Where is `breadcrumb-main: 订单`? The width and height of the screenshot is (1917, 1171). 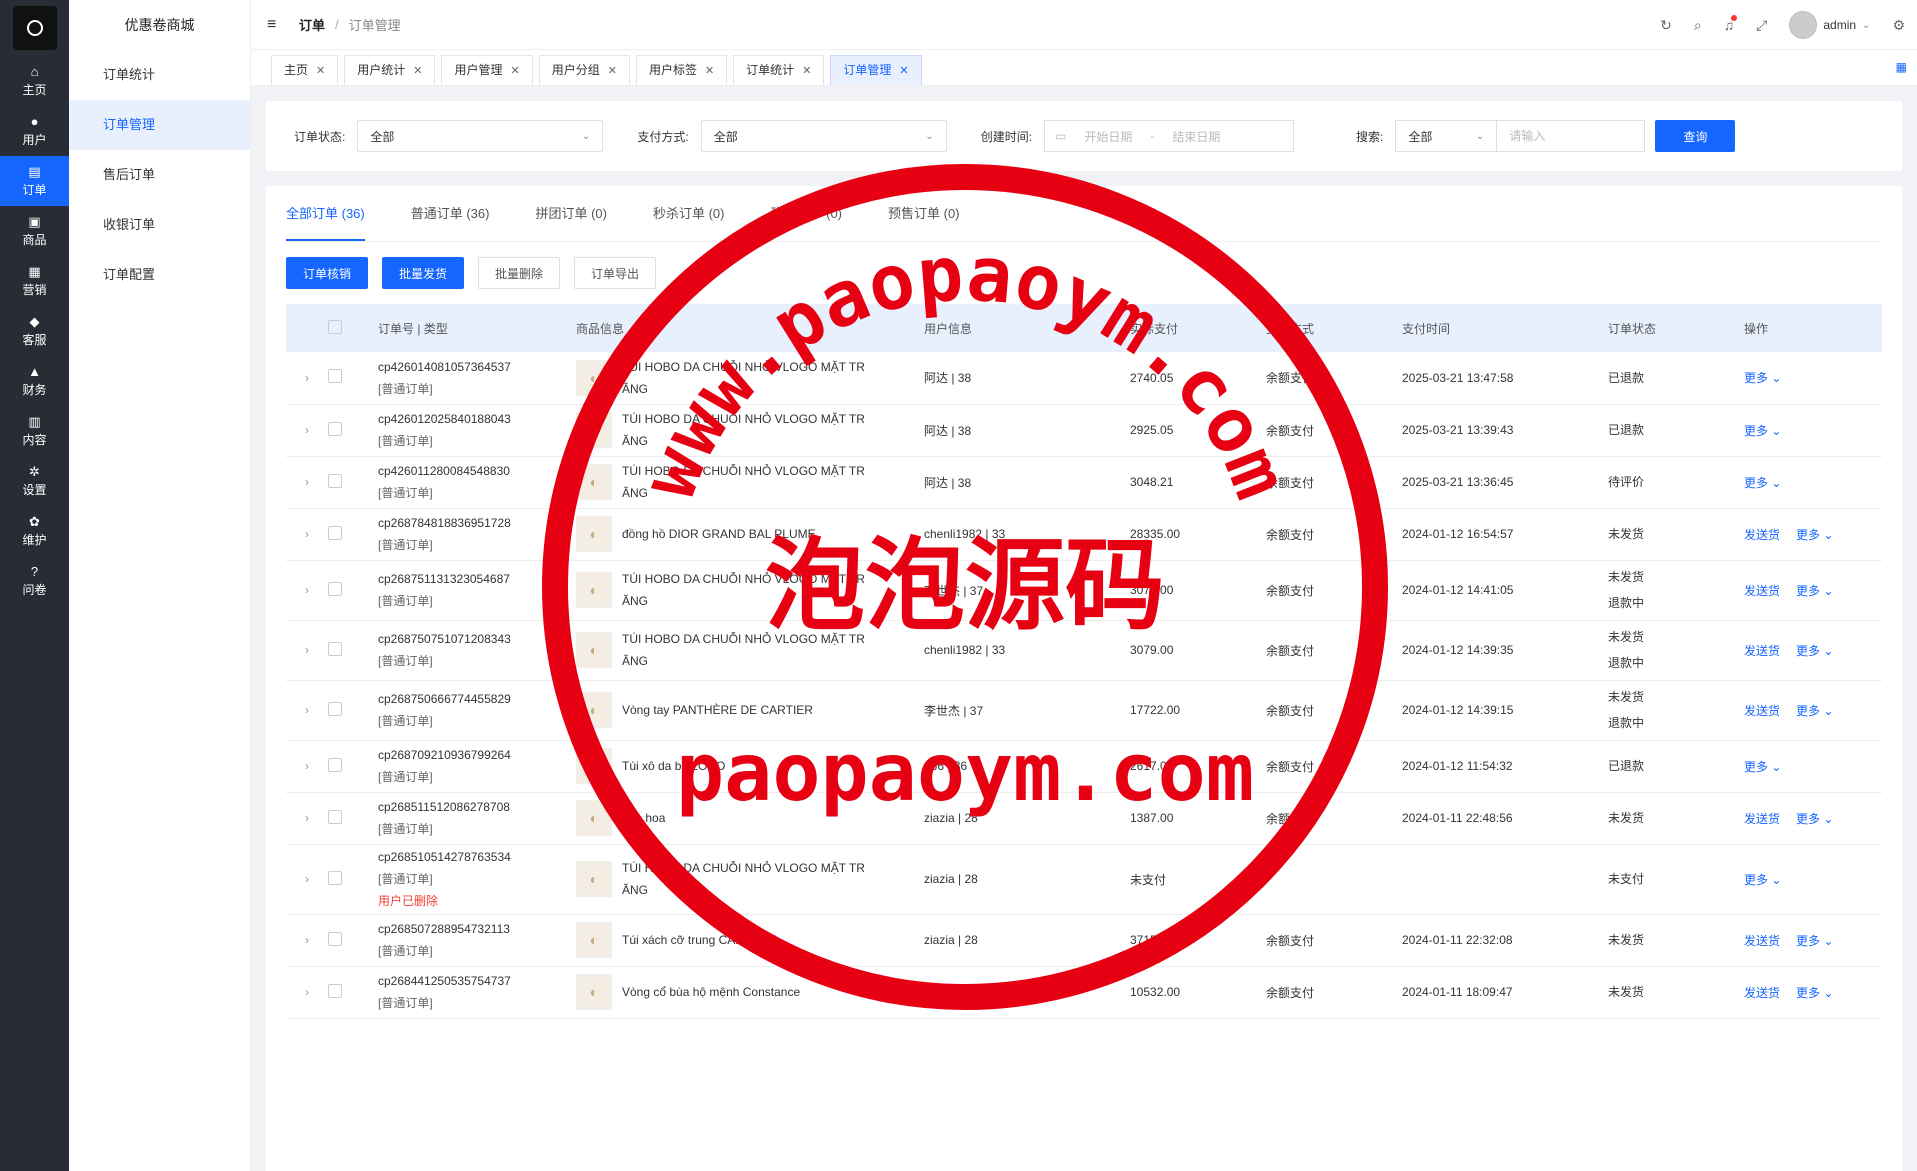
breadcrumb-main: 订单 is located at coordinates (312, 24).